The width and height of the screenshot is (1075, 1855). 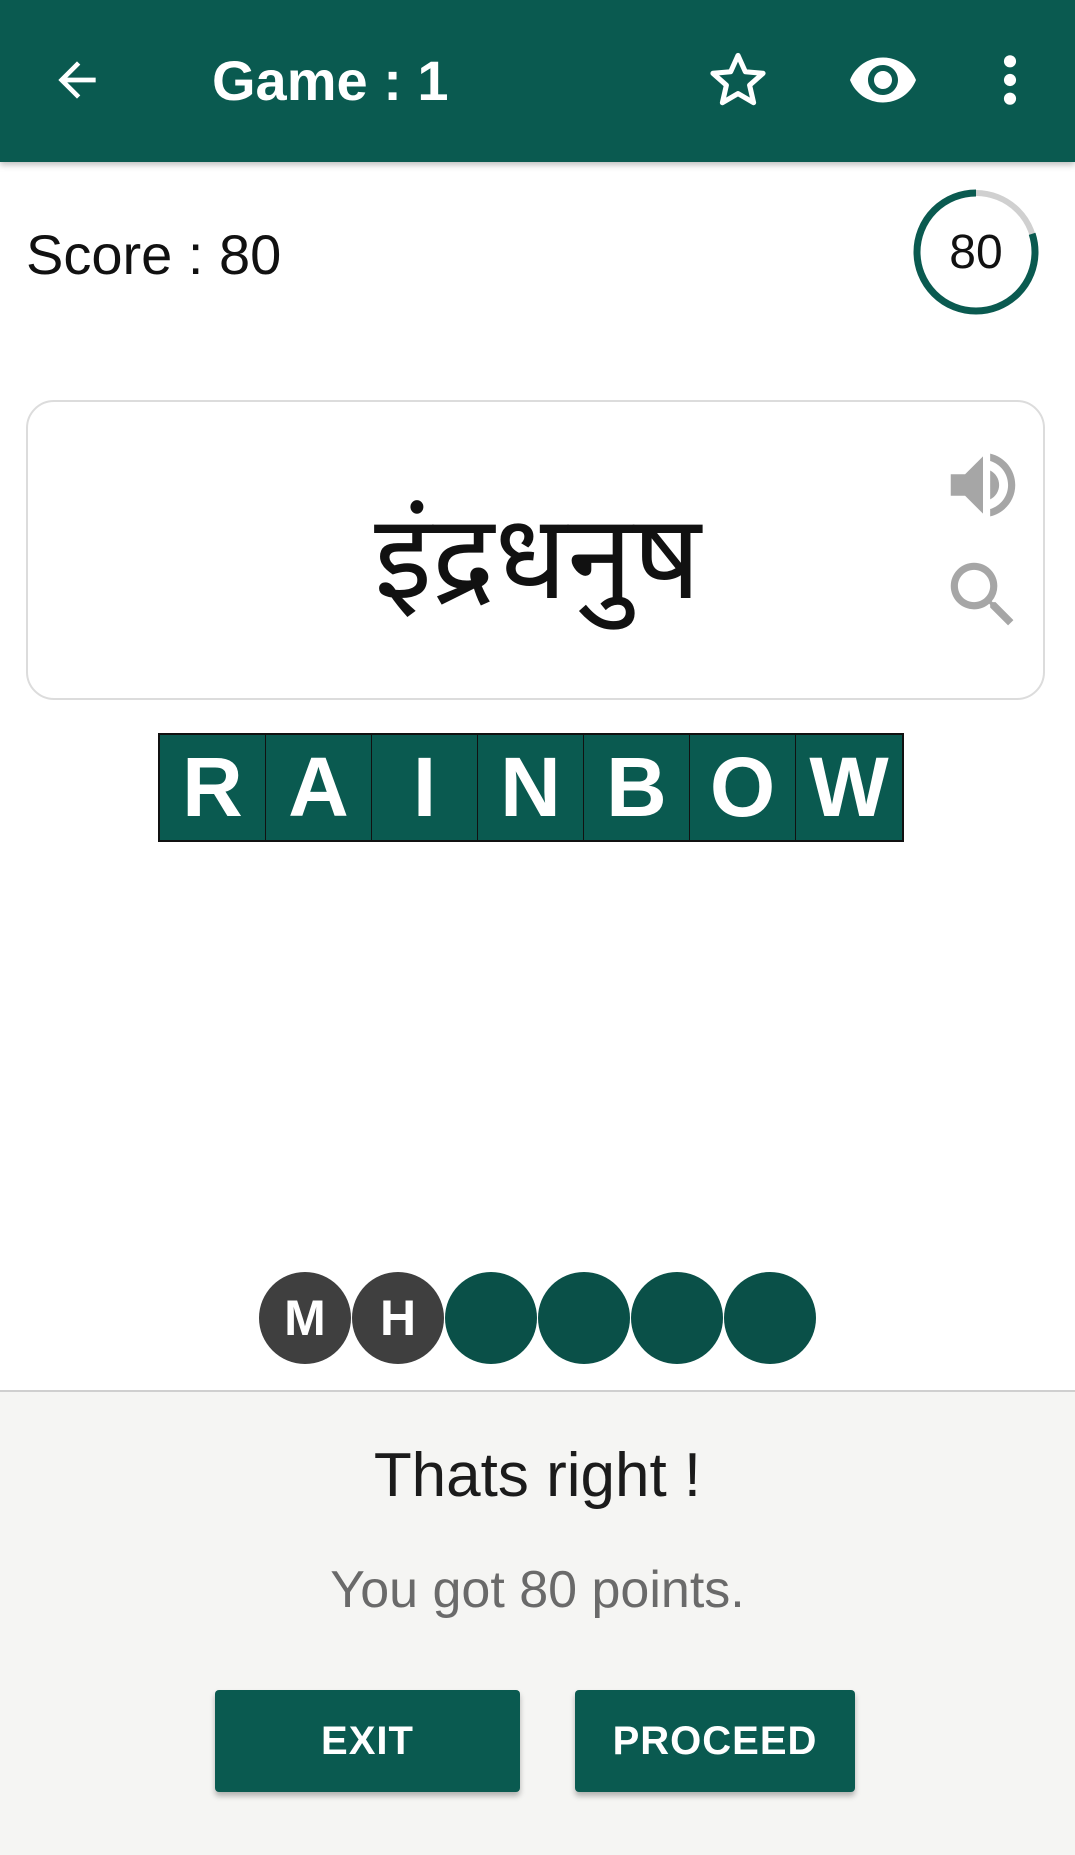 What do you see at coordinates (154, 254) in the screenshot?
I see `score-label: Score : 80` at bounding box center [154, 254].